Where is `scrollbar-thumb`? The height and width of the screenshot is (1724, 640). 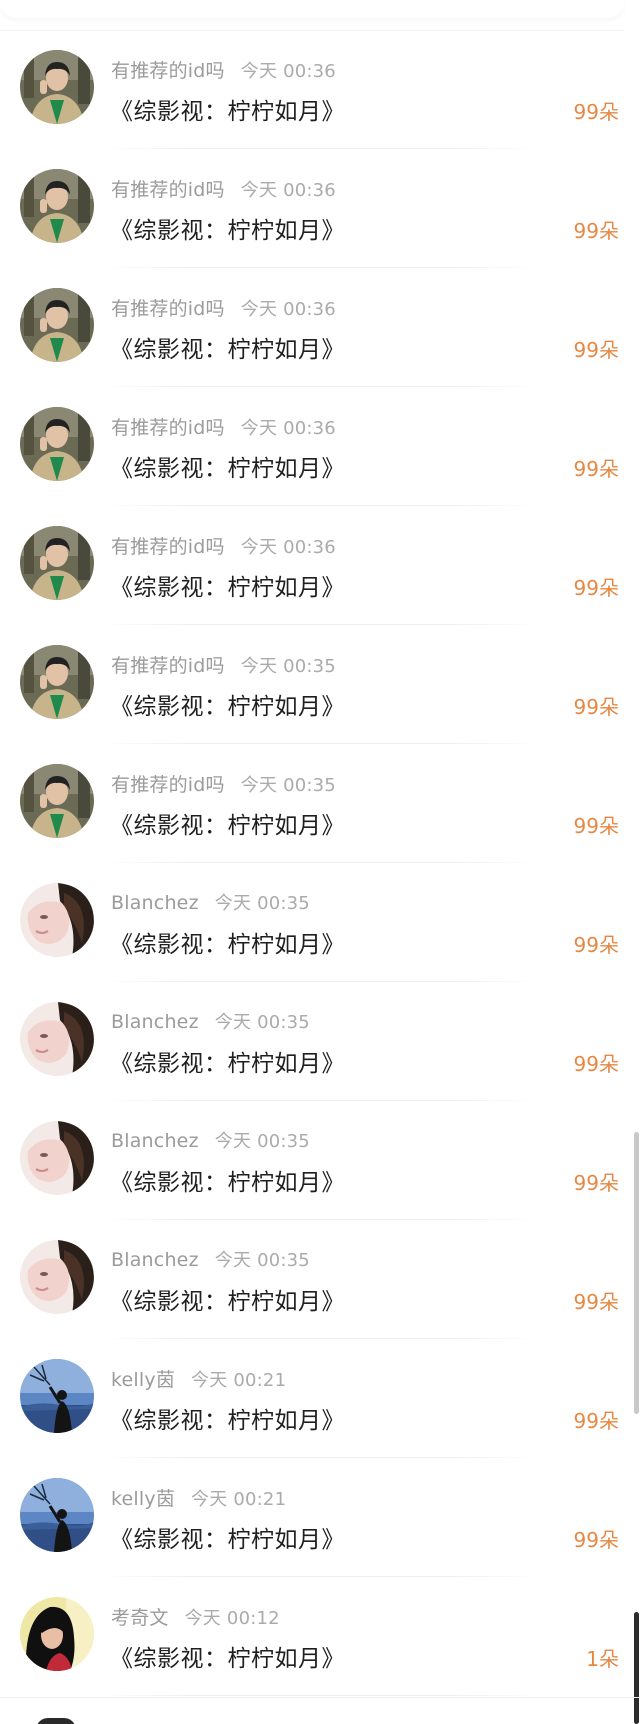
scrollbar-thumb is located at coordinates (636, 1273).